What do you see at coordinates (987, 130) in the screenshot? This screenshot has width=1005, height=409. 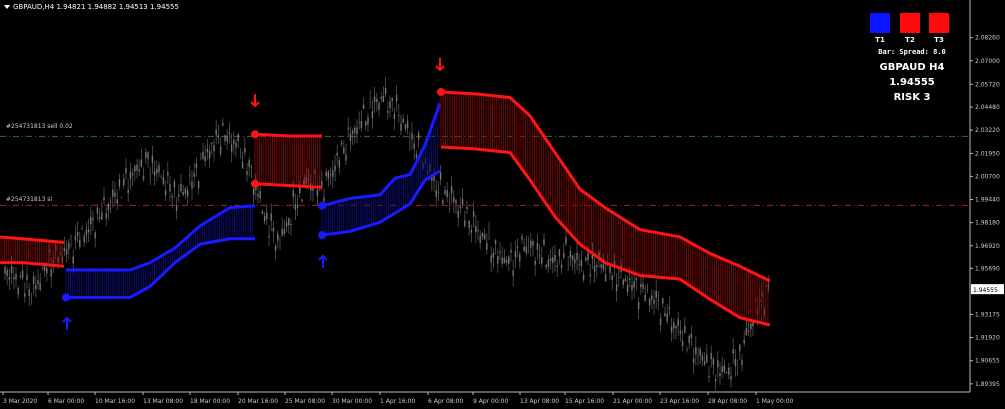 I see `y-tick-label: 2.03220` at bounding box center [987, 130].